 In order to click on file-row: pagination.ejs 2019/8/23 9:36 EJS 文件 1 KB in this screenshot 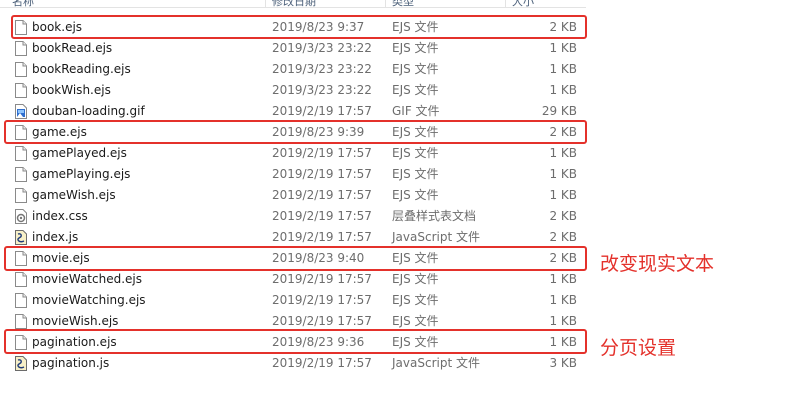, I will do `click(293, 342)`.